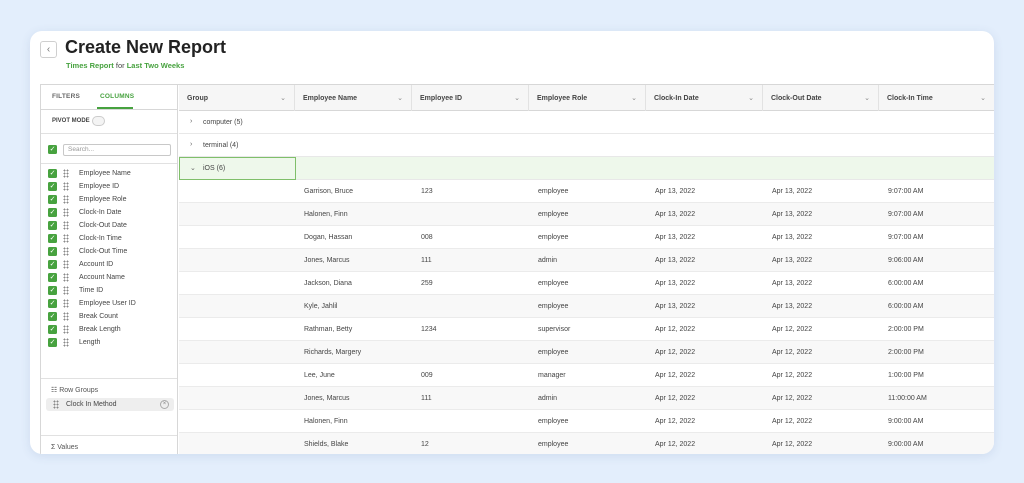 The height and width of the screenshot is (483, 1024). I want to click on tab-columns: COLUMNS, so click(117, 96).